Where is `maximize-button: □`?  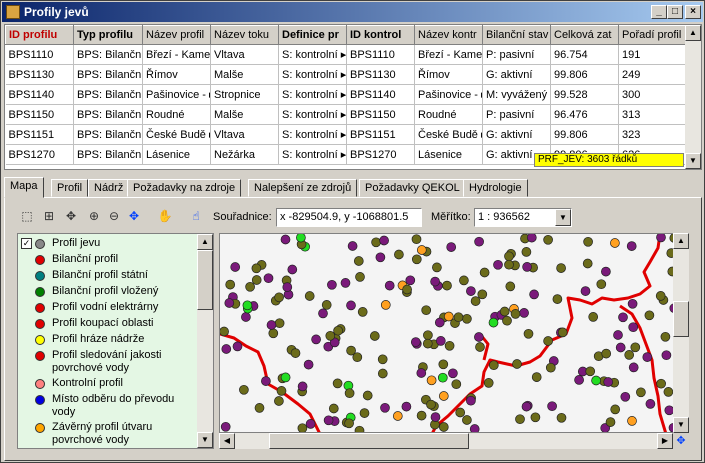
maximize-button: □ is located at coordinates (675, 12).